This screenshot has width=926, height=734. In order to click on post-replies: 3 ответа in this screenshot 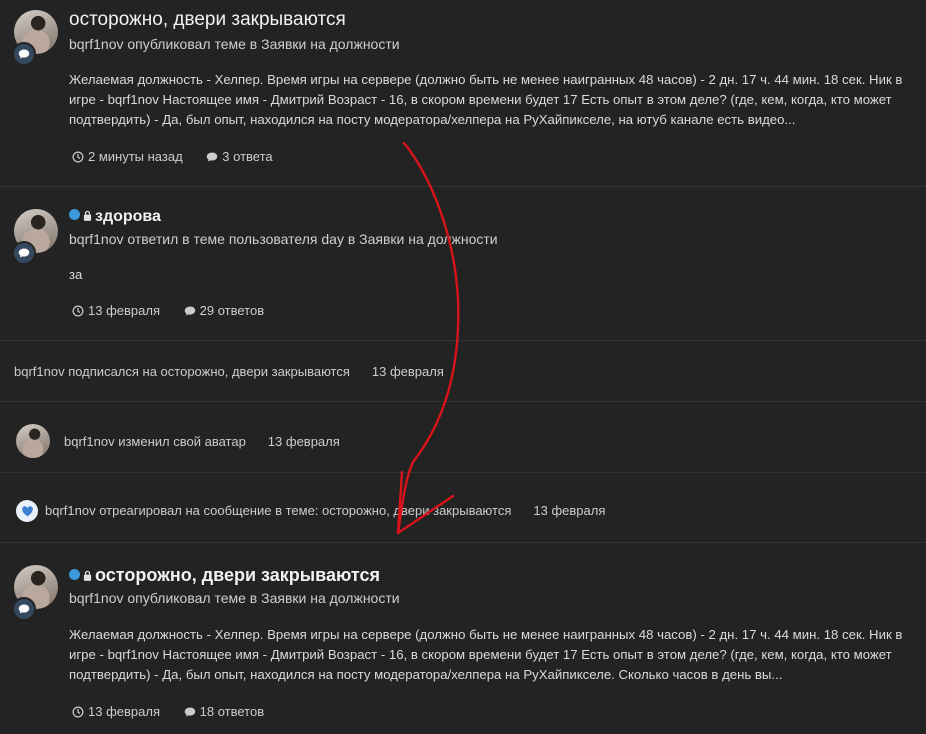, I will do `click(239, 156)`.